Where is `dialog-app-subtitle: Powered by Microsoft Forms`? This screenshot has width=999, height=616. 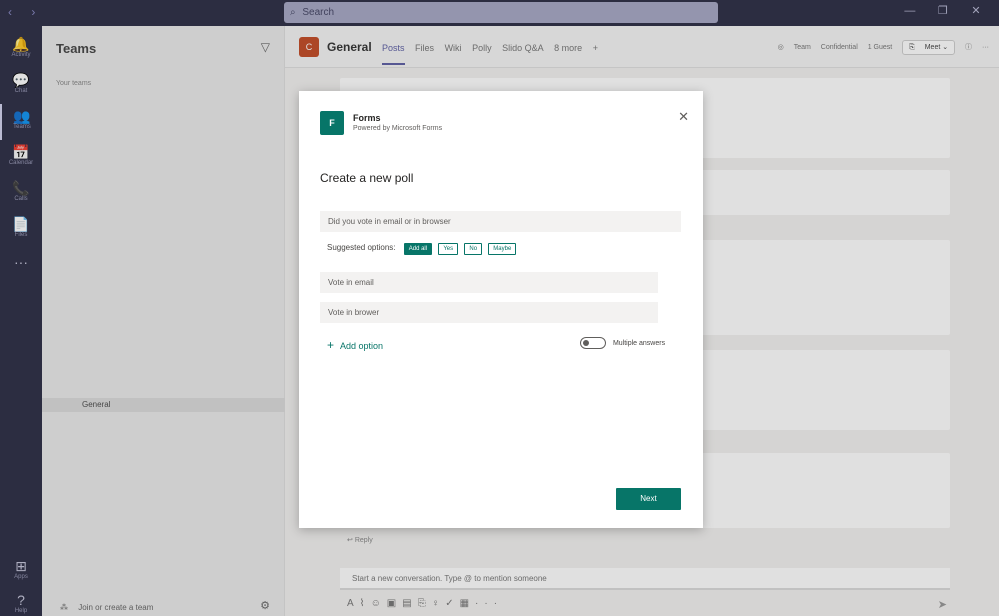
dialog-app-subtitle: Powered by Microsoft Forms is located at coordinates (398, 128).